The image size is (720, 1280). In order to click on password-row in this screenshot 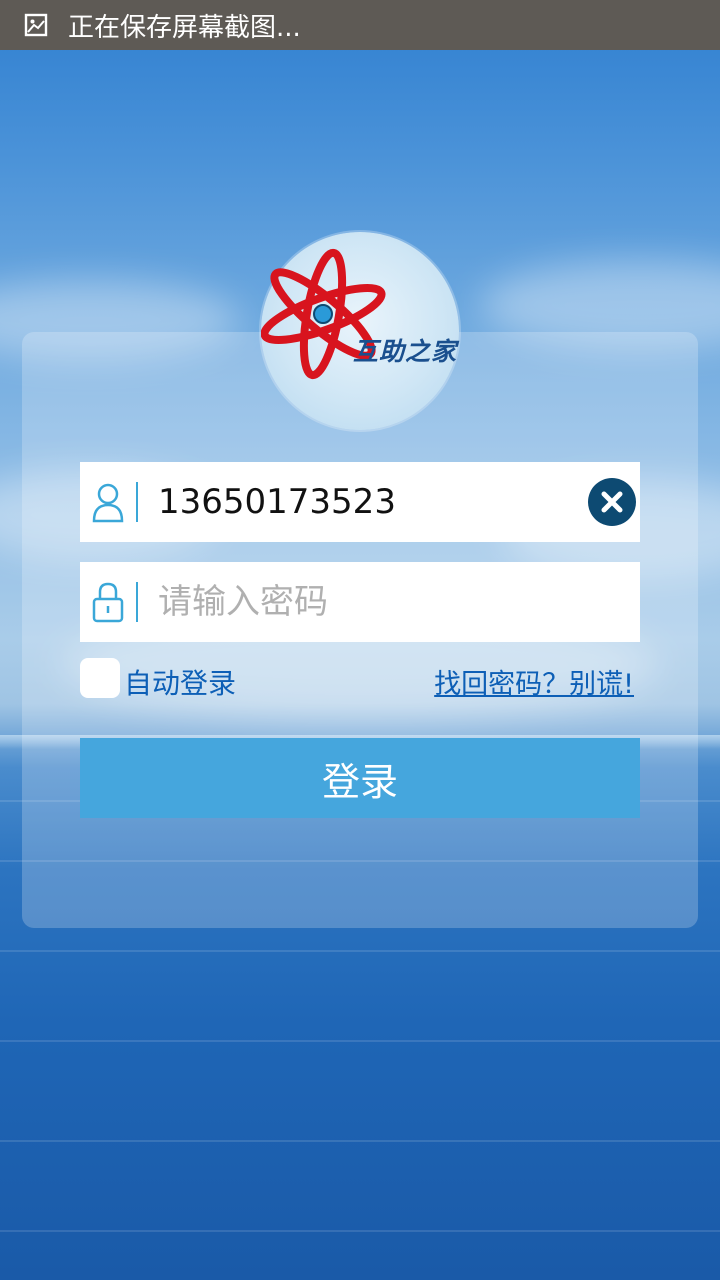, I will do `click(360, 602)`.